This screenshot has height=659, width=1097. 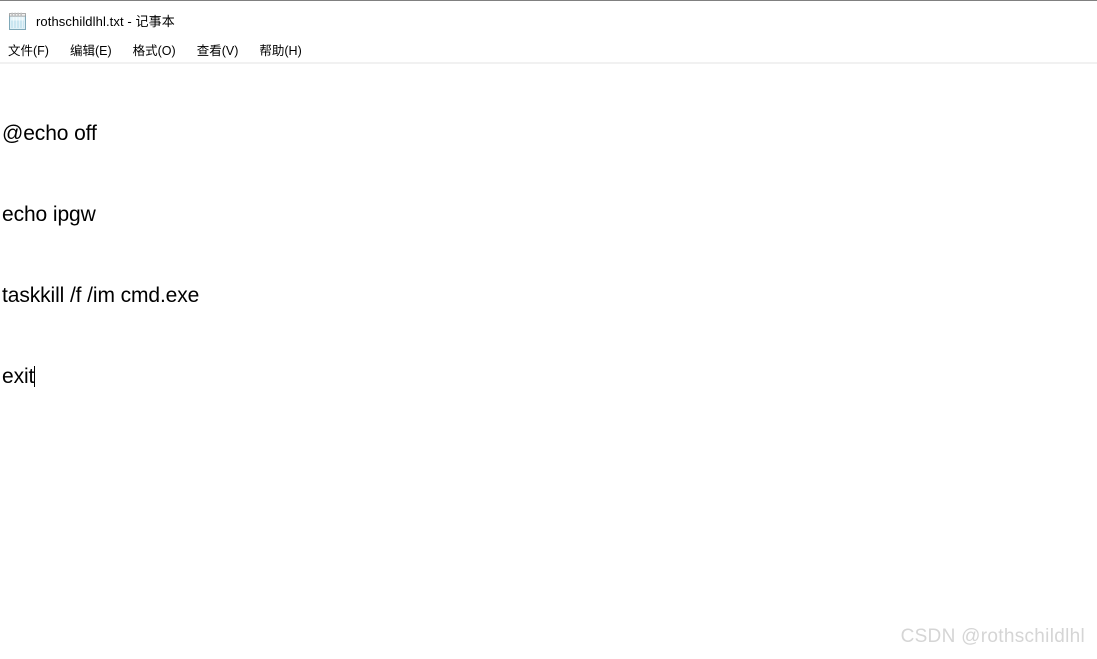 What do you see at coordinates (218, 51) in the screenshot?
I see `menu-item-view: 查看(V)` at bounding box center [218, 51].